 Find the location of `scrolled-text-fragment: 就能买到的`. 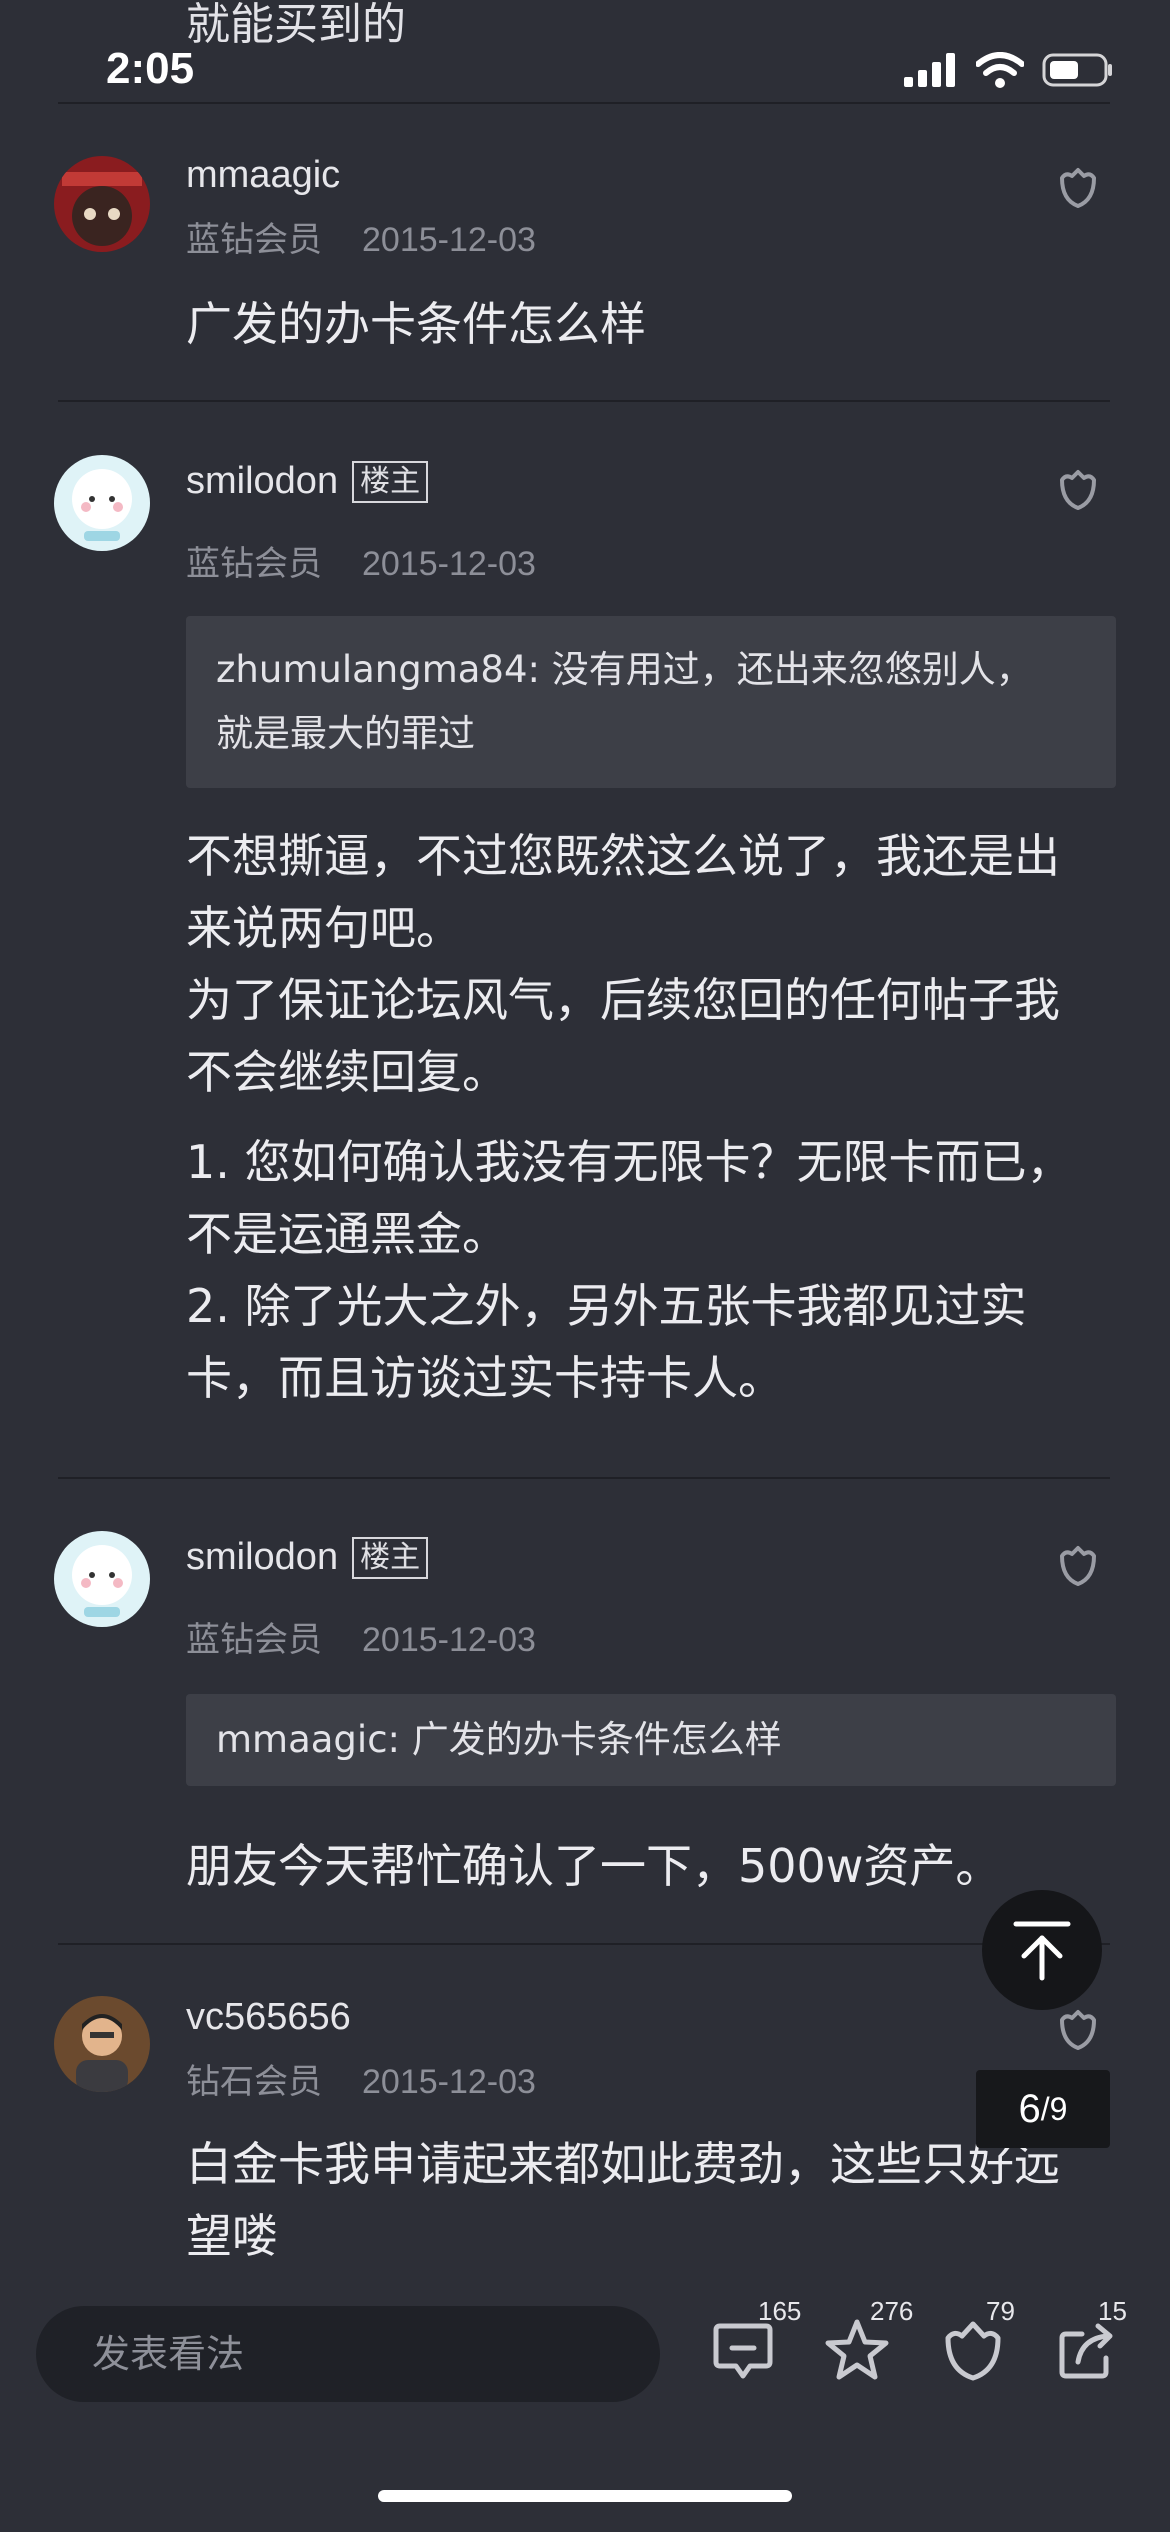

scrolled-text-fragment: 就能买到的 is located at coordinates (296, 25).